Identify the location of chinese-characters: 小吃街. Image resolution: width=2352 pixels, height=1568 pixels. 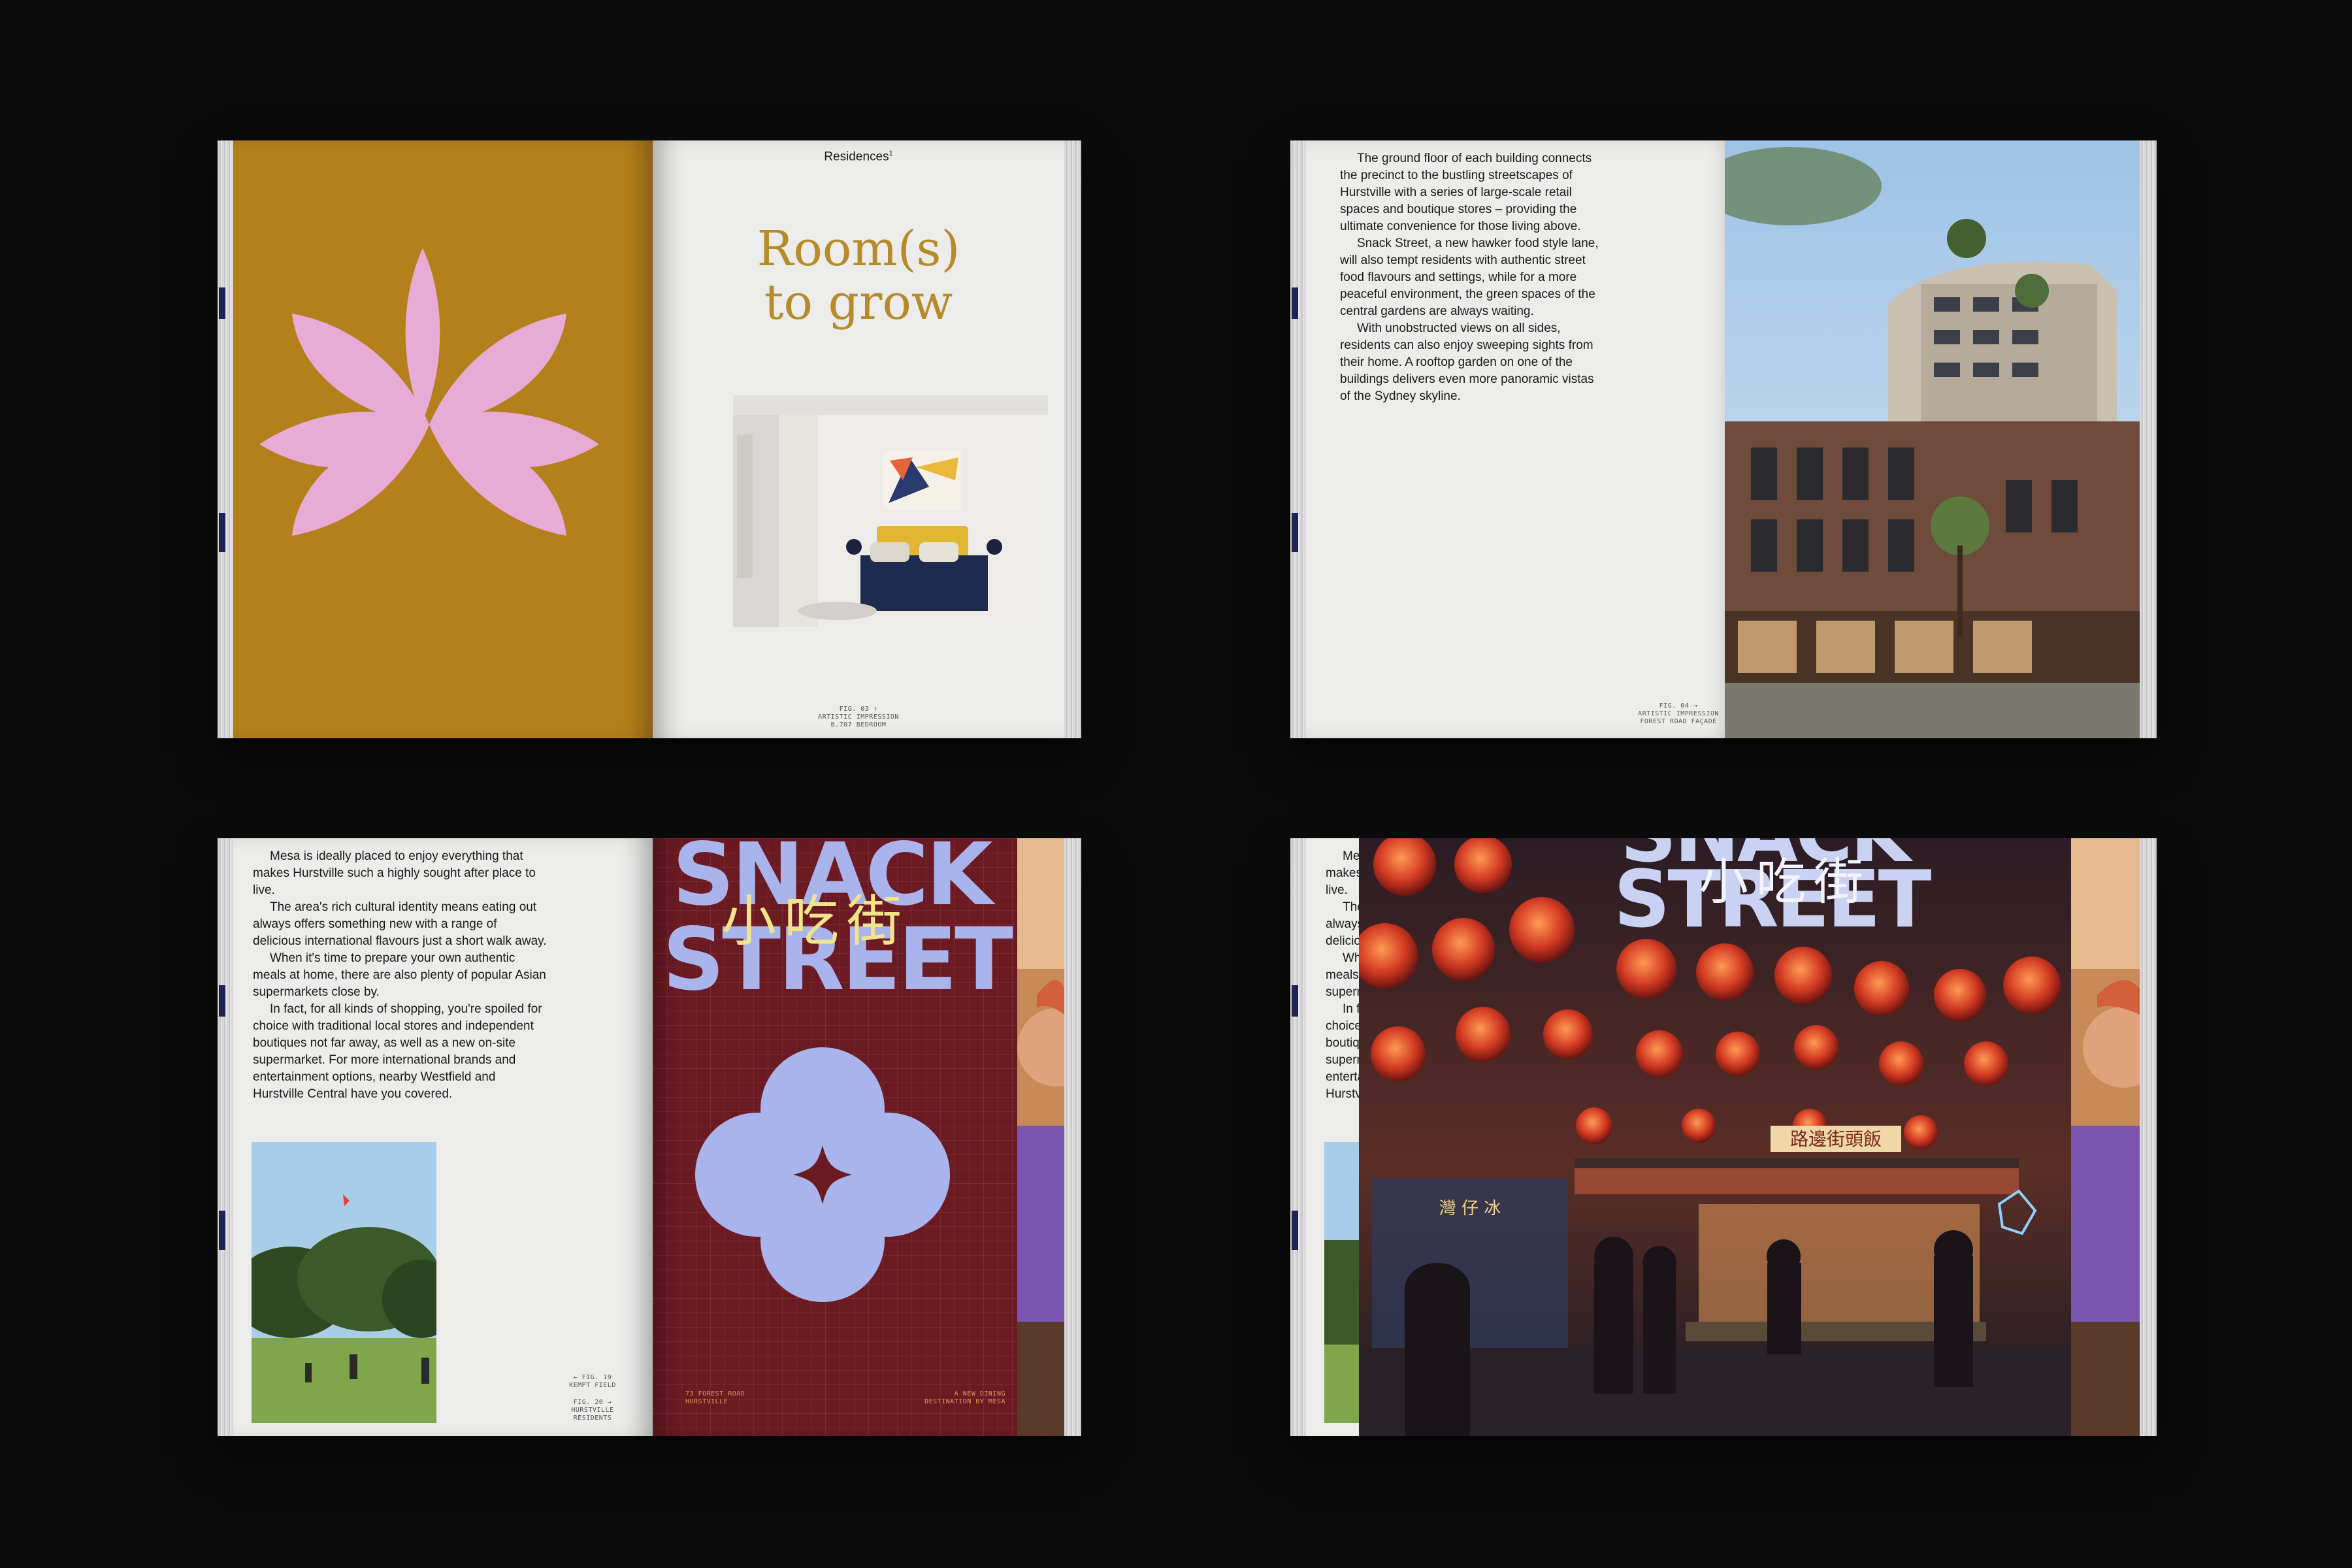
(815, 921).